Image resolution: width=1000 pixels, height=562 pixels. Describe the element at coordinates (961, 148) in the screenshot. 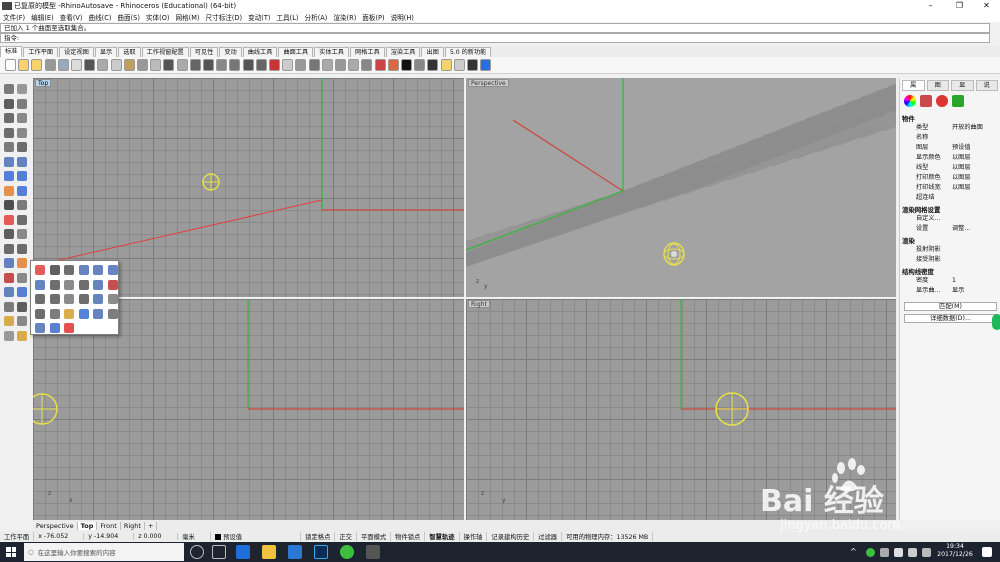

I see `property-value: 预设值` at that location.